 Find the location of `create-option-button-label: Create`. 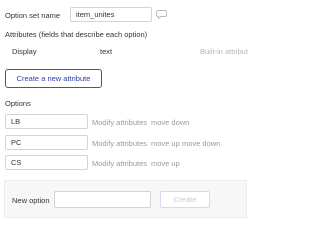

create-option-button-label: Create is located at coordinates (185, 199).